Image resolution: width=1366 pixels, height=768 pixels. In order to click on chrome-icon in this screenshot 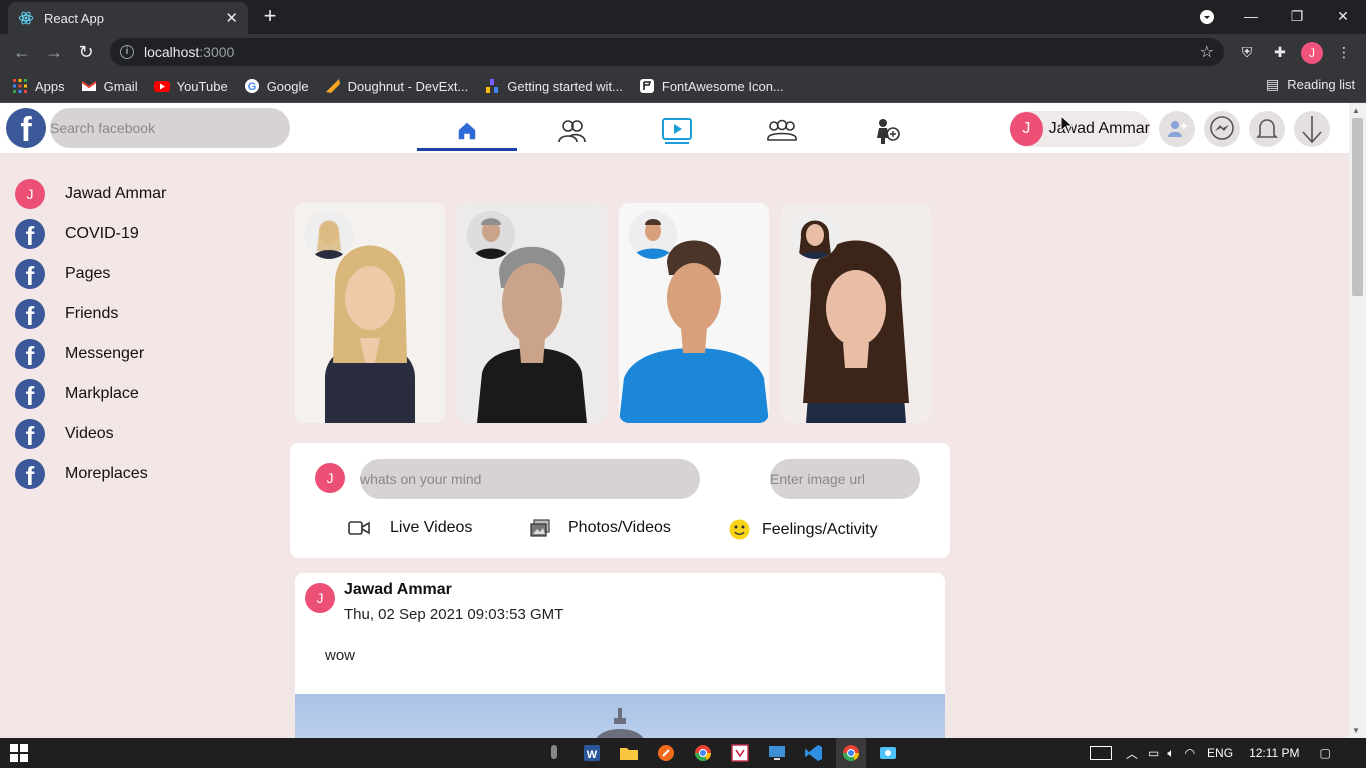, I will do `click(703, 753)`.